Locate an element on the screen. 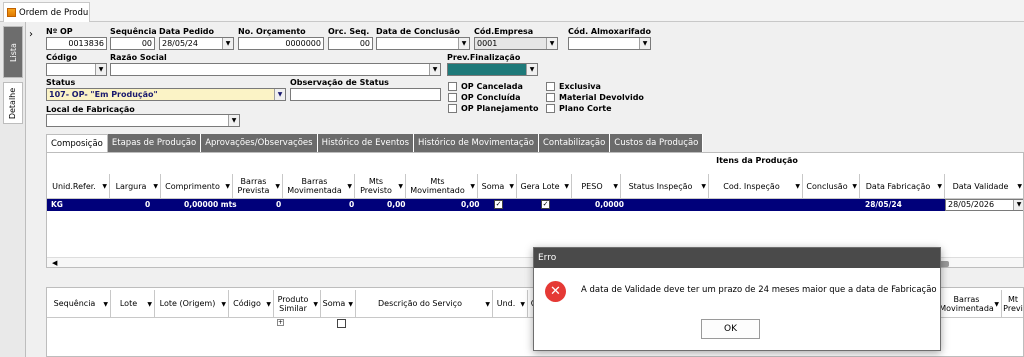 This screenshot has width=1024, height=357. col-header-barras-movimentada-2: Barras Movimentada is located at coordinates (970, 304).